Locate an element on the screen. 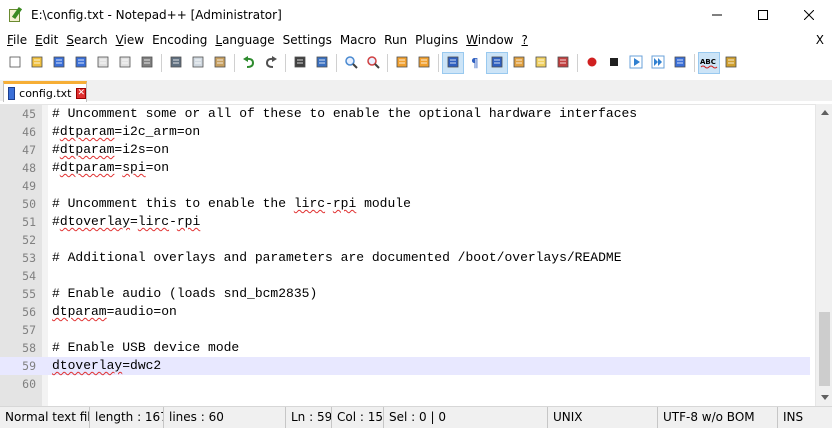  redo-button is located at coordinates (271, 63).